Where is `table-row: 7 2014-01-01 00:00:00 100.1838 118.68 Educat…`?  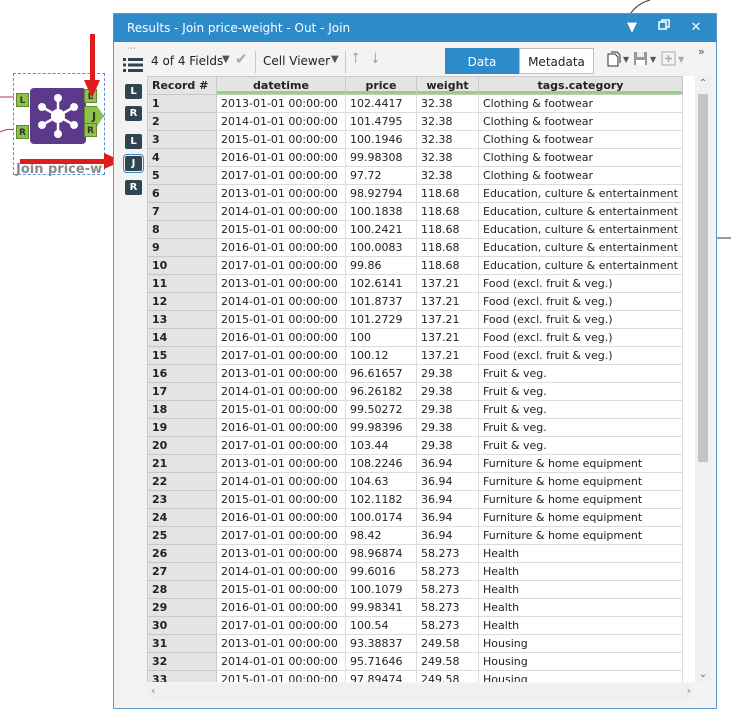
table-row: 7 2014-01-01 00:00:00 100.1838 118.68 Educat… is located at coordinates (415, 211).